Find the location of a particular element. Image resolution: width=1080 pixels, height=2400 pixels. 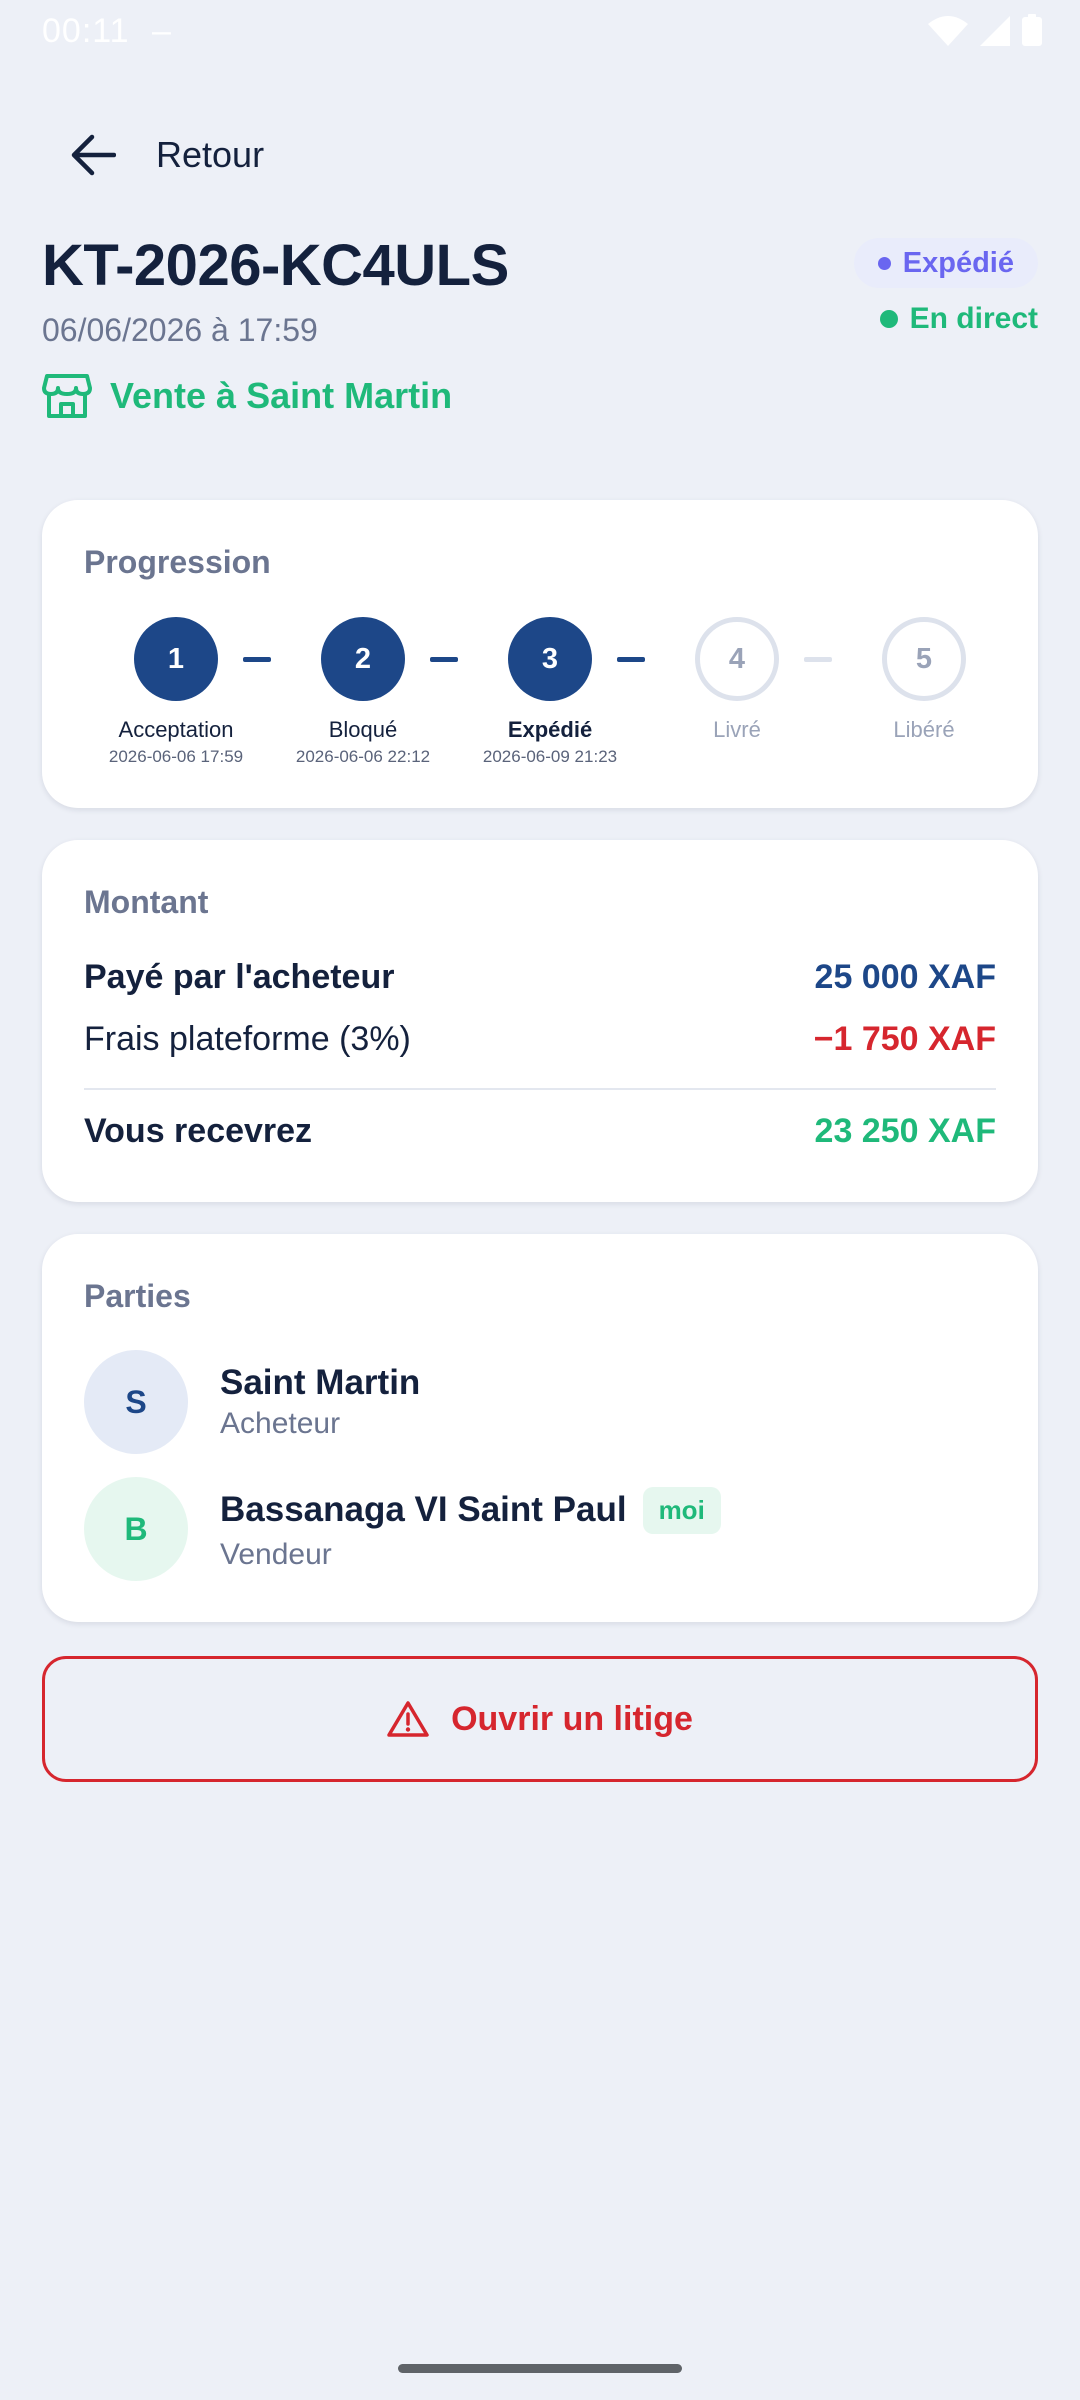

avatar: S is located at coordinates (136, 1402).